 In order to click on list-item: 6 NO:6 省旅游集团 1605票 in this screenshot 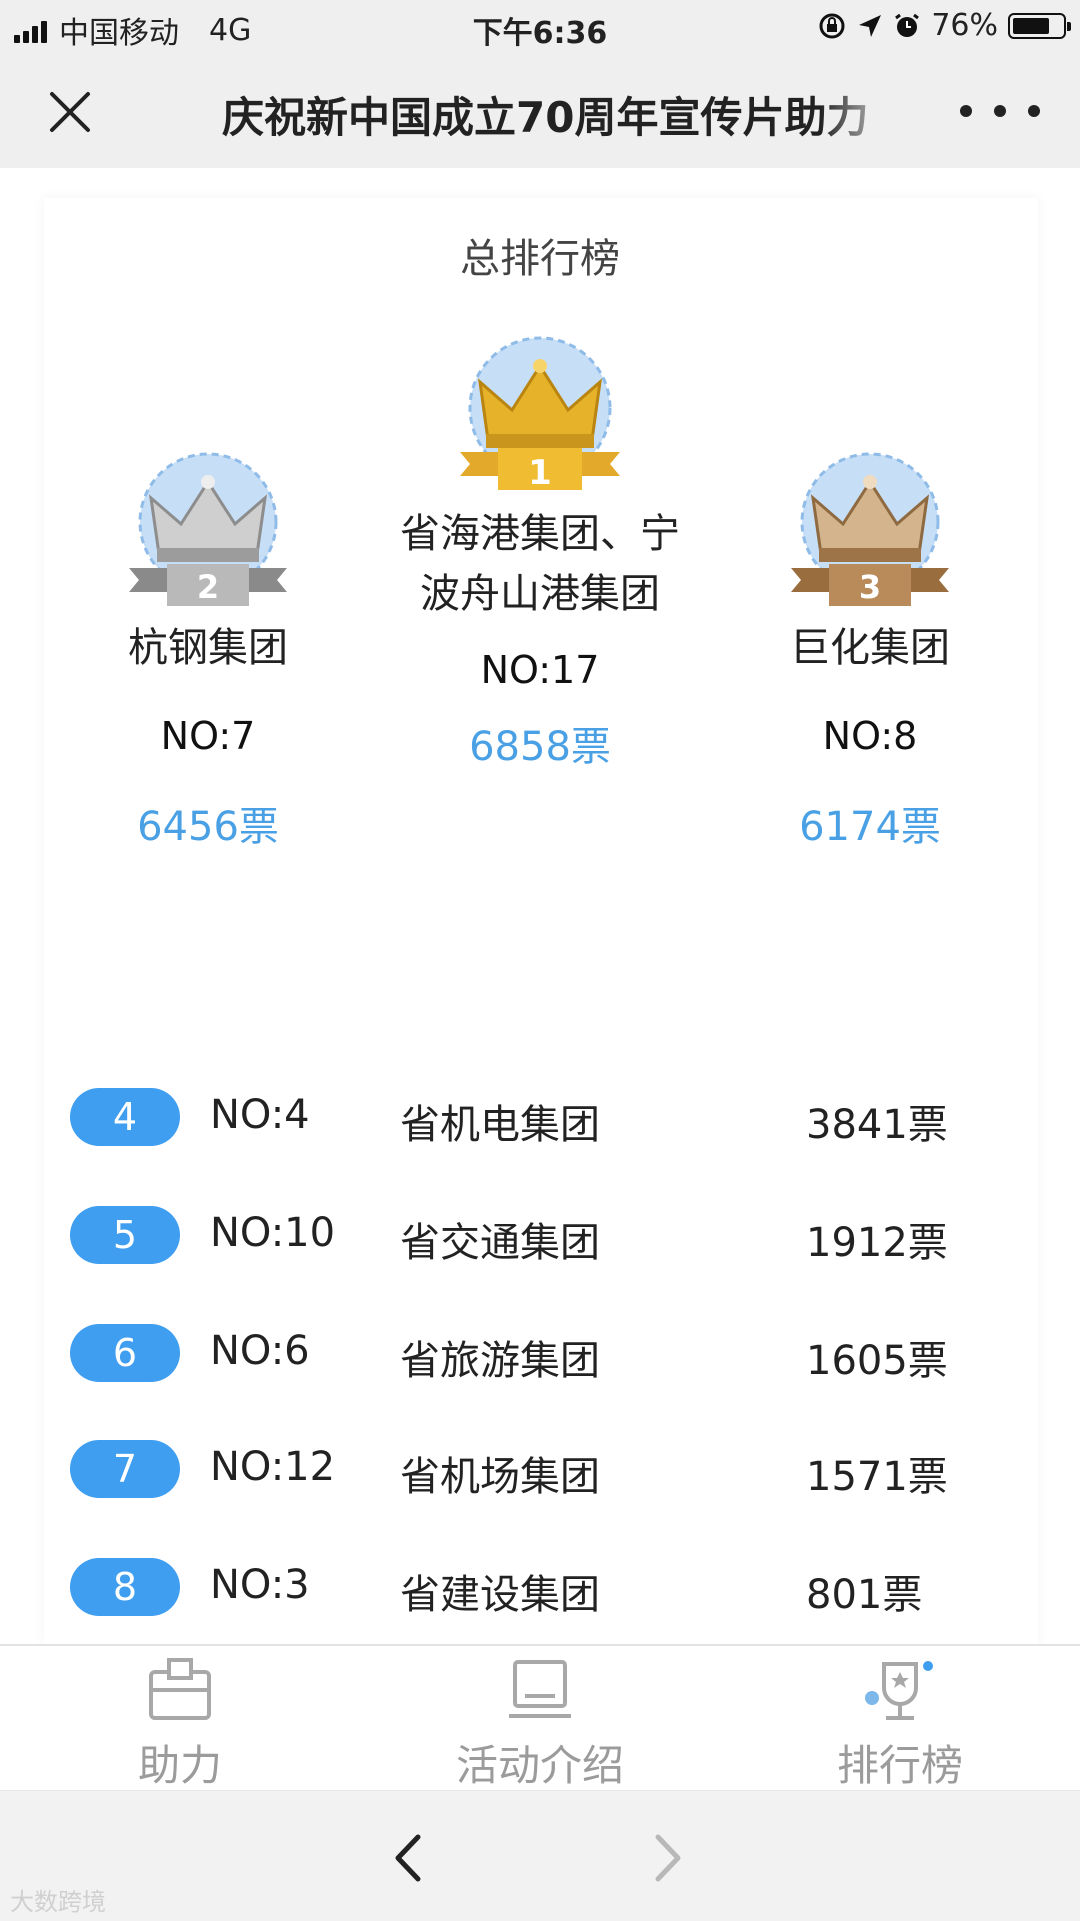, I will do `click(550, 1354)`.